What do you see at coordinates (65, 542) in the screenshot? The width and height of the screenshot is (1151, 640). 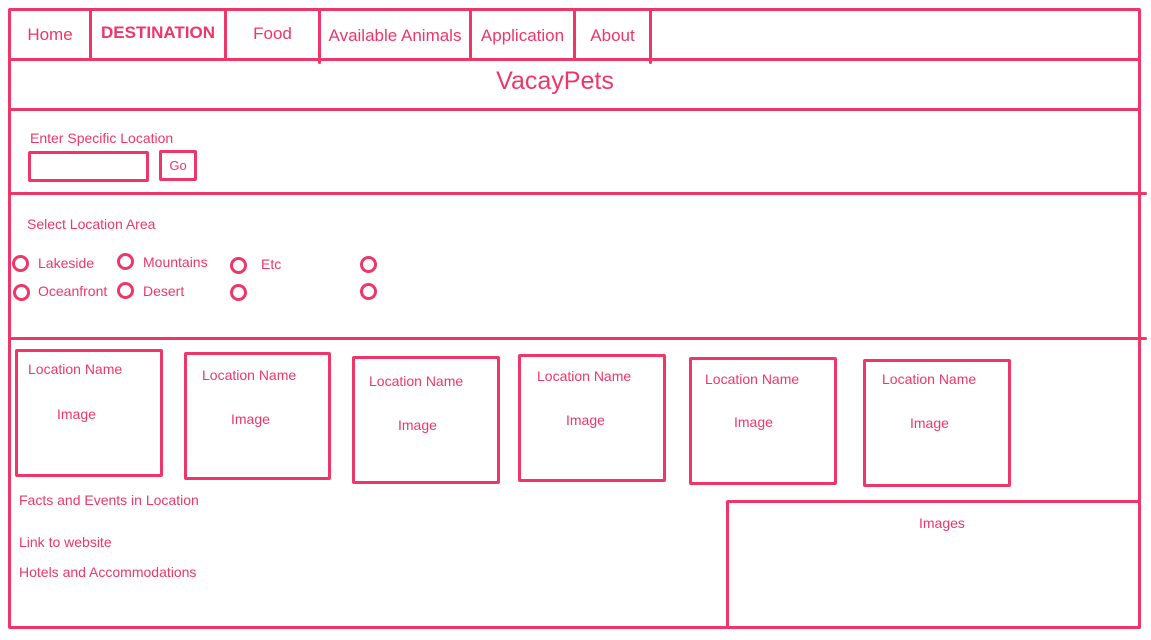 I see `website-link: Link to website` at bounding box center [65, 542].